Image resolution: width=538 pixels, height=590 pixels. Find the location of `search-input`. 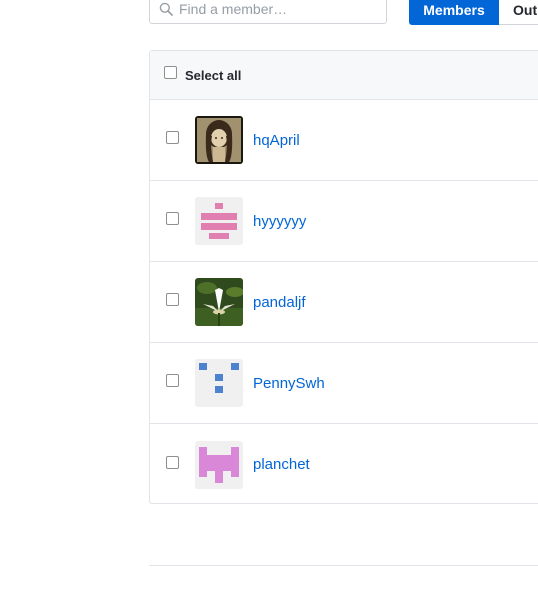

search-input is located at coordinates (271, 10).